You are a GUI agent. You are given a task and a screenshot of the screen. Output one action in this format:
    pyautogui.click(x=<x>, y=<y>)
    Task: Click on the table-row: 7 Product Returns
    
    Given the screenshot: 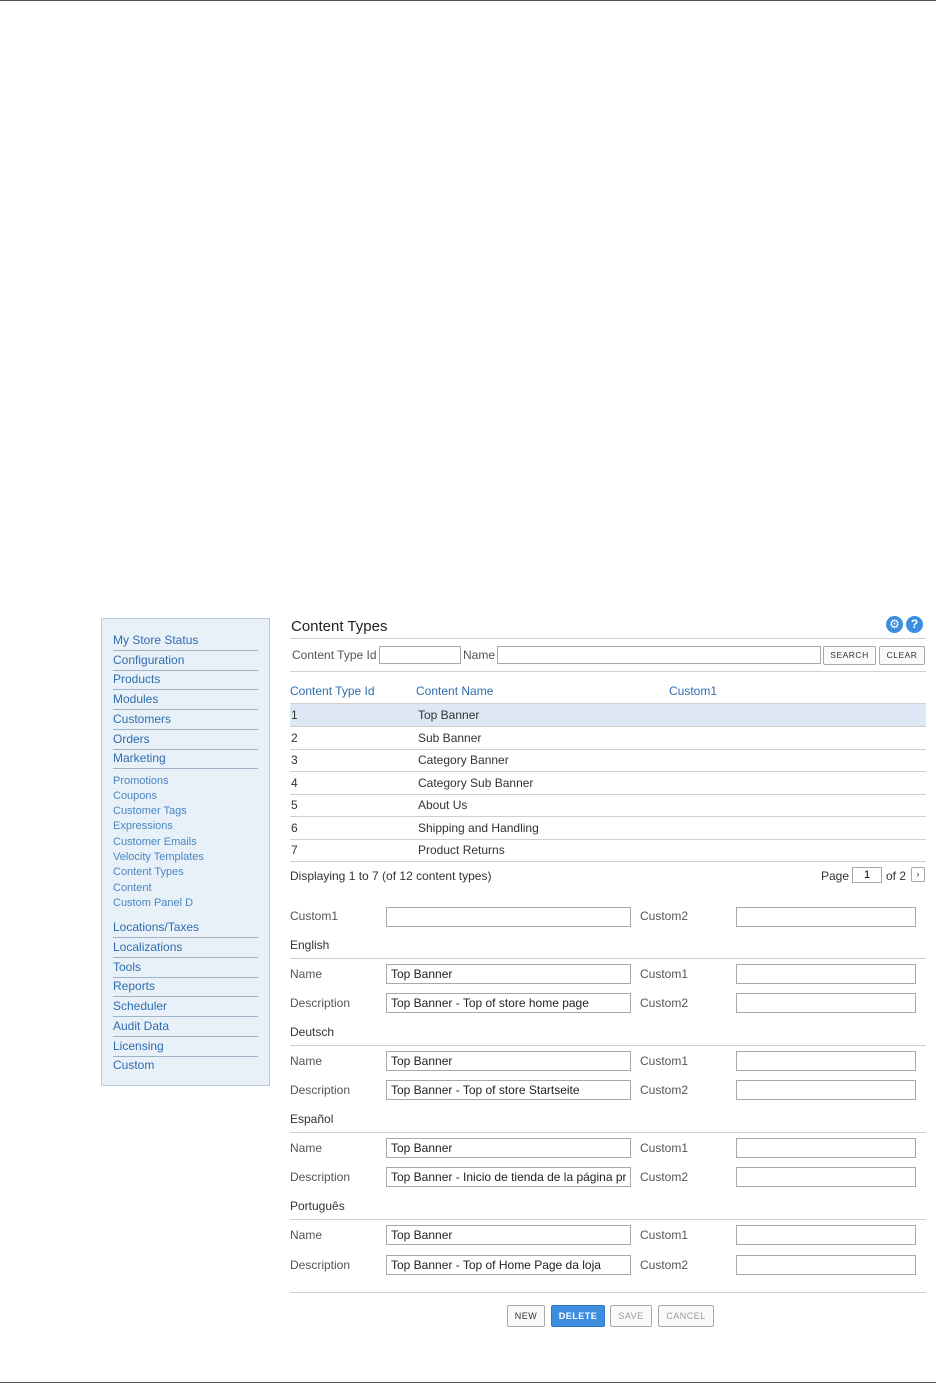 What is the action you would take?
    pyautogui.click(x=608, y=850)
    